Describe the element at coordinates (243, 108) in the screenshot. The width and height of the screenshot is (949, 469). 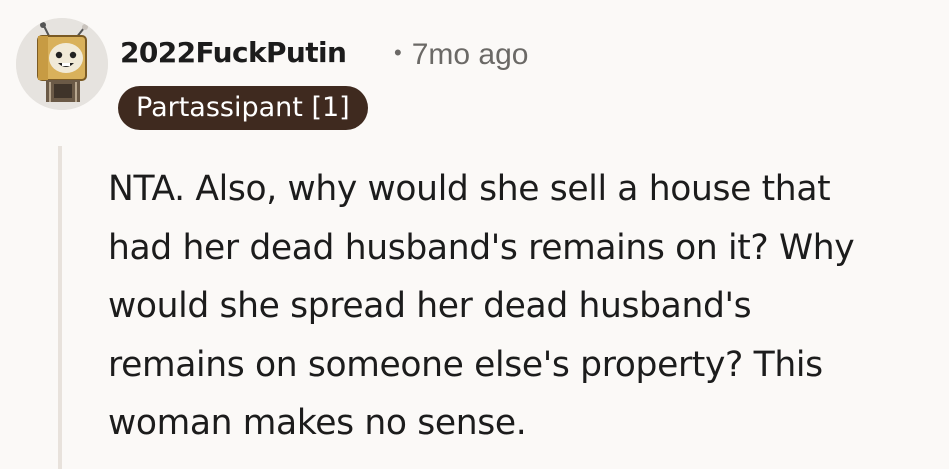
I see `user-flair-badge: Partassipant [1]` at that location.